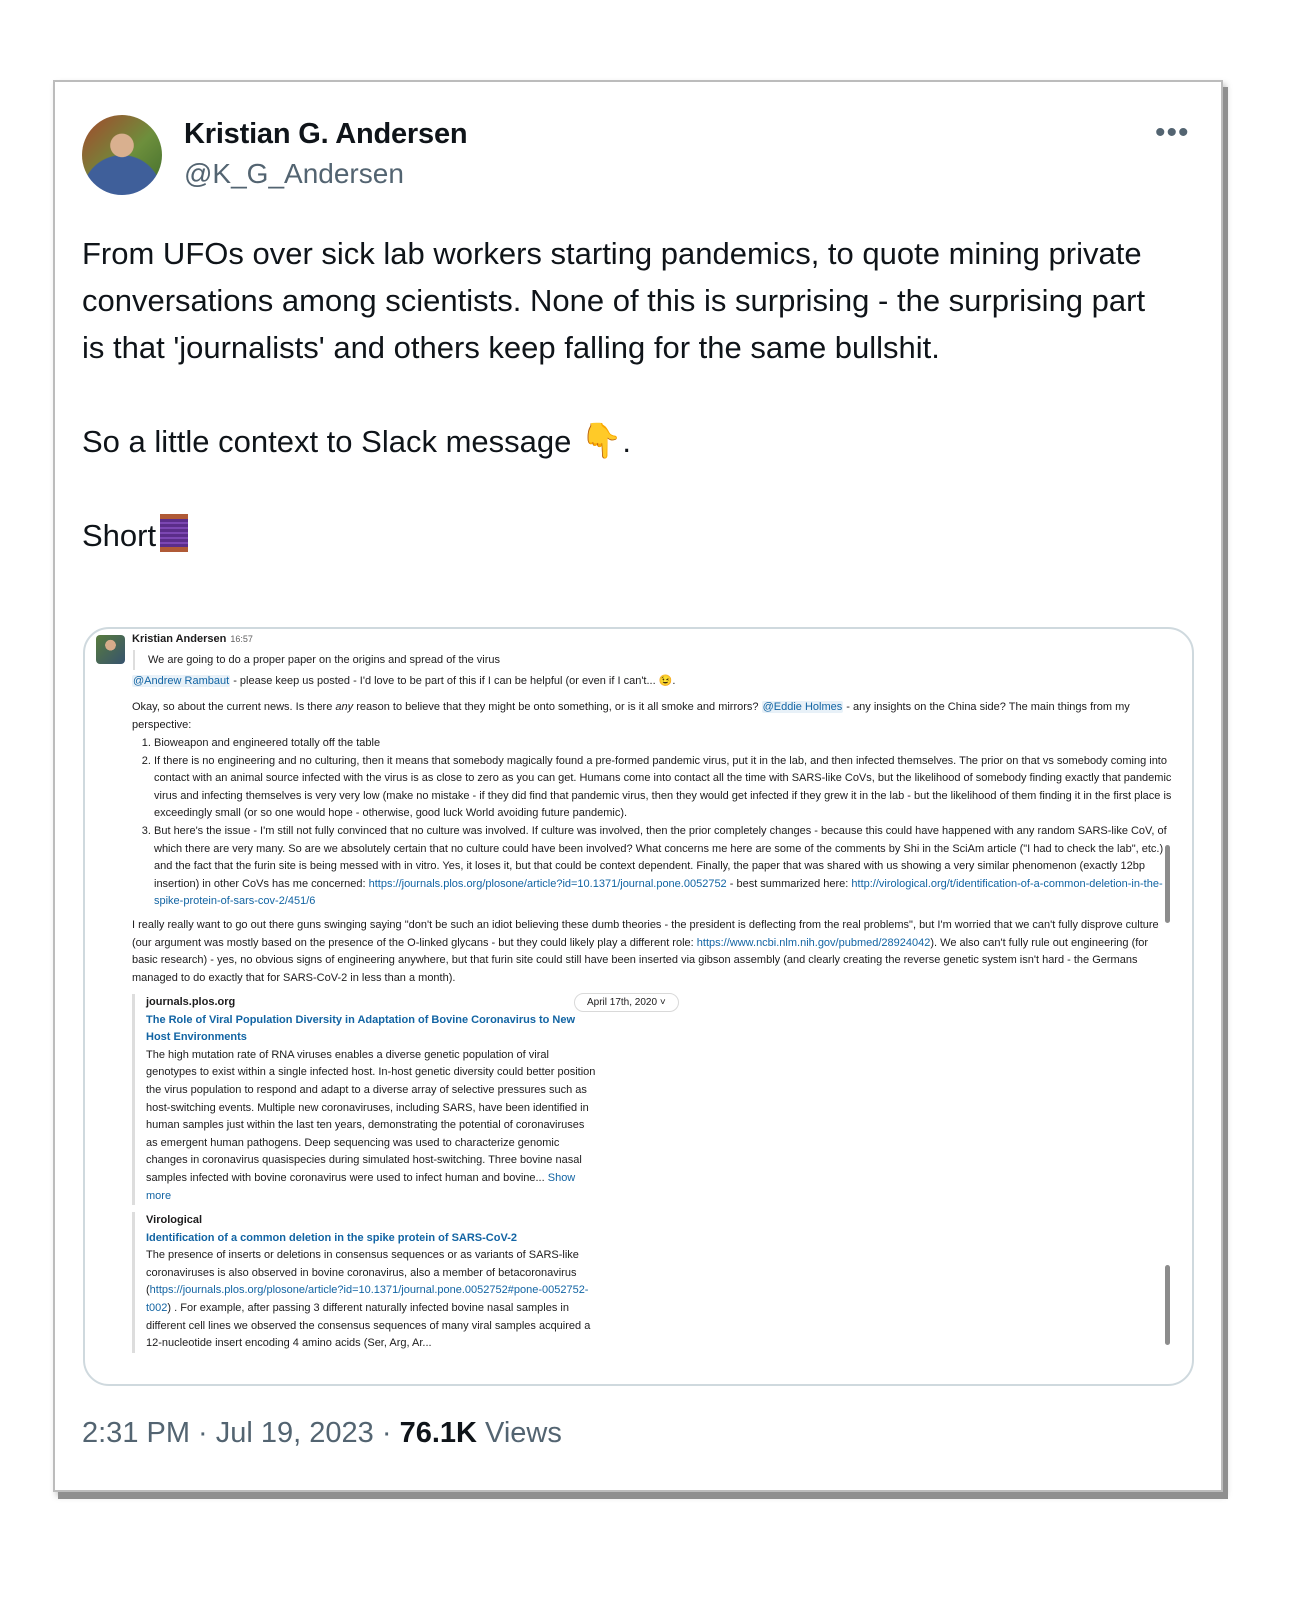 This screenshot has height=1600, width=1300. I want to click on tweet-paragraph-3: Short, so click(627, 535).